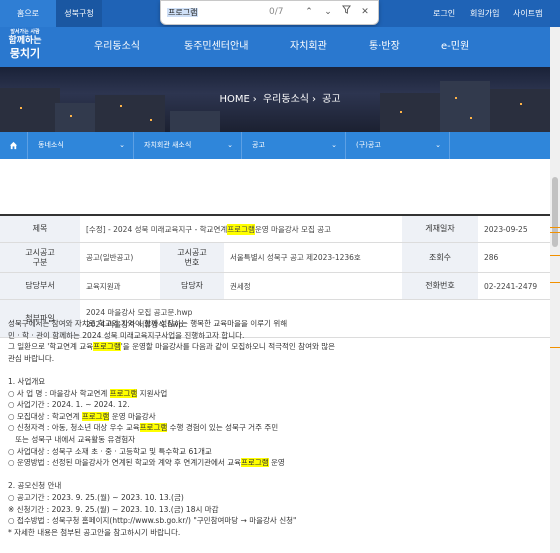 The width and height of the screenshot is (560, 553). Describe the element at coordinates (275, 286) in the screenshot. I see `table-row: 담당부서 교육지원과 담당자 권세정 전화번호 02-2241-2479` at that location.